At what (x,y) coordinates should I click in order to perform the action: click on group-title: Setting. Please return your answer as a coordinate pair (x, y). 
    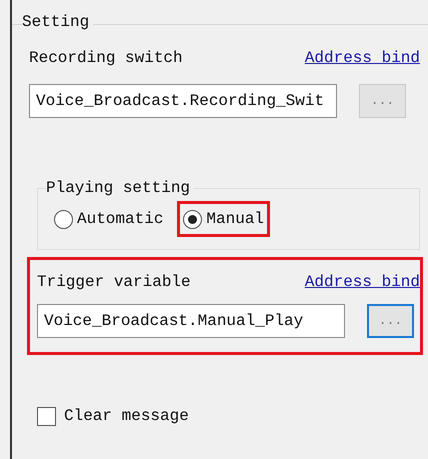
    Looking at the image, I should click on (58, 22).